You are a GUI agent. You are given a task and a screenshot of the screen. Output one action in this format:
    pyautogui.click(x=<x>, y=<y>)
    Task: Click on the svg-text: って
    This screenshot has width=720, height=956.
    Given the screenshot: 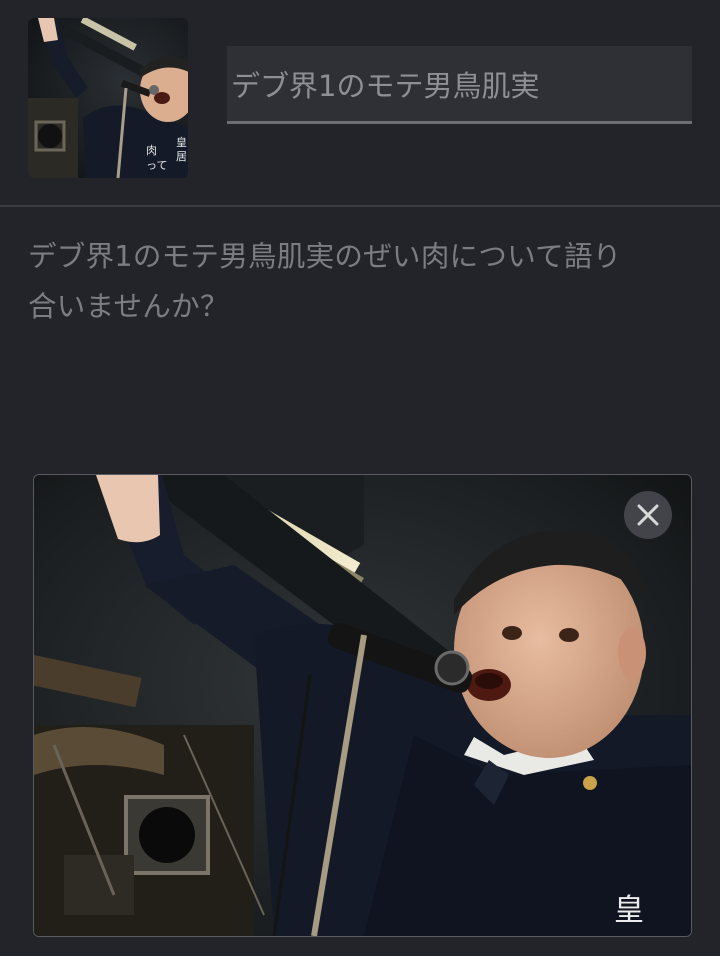 What is the action you would take?
    pyautogui.click(x=156, y=165)
    